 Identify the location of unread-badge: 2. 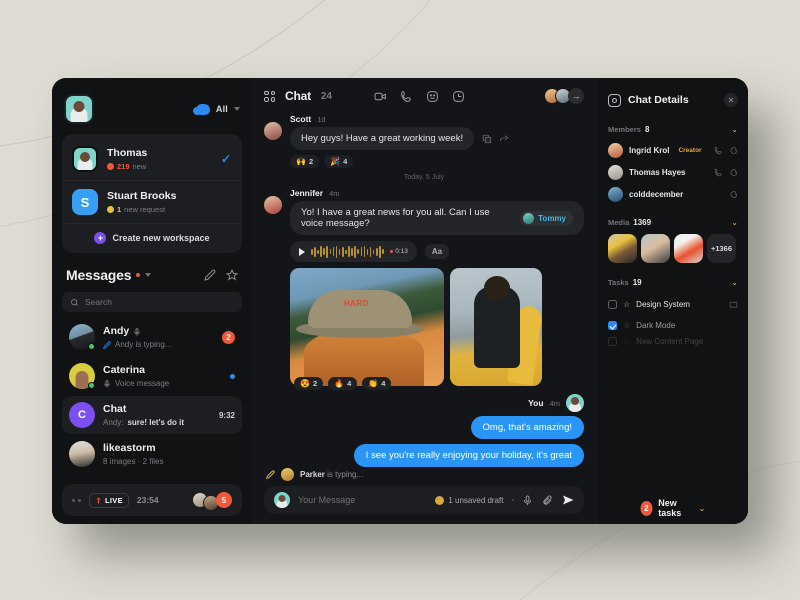
(228, 337).